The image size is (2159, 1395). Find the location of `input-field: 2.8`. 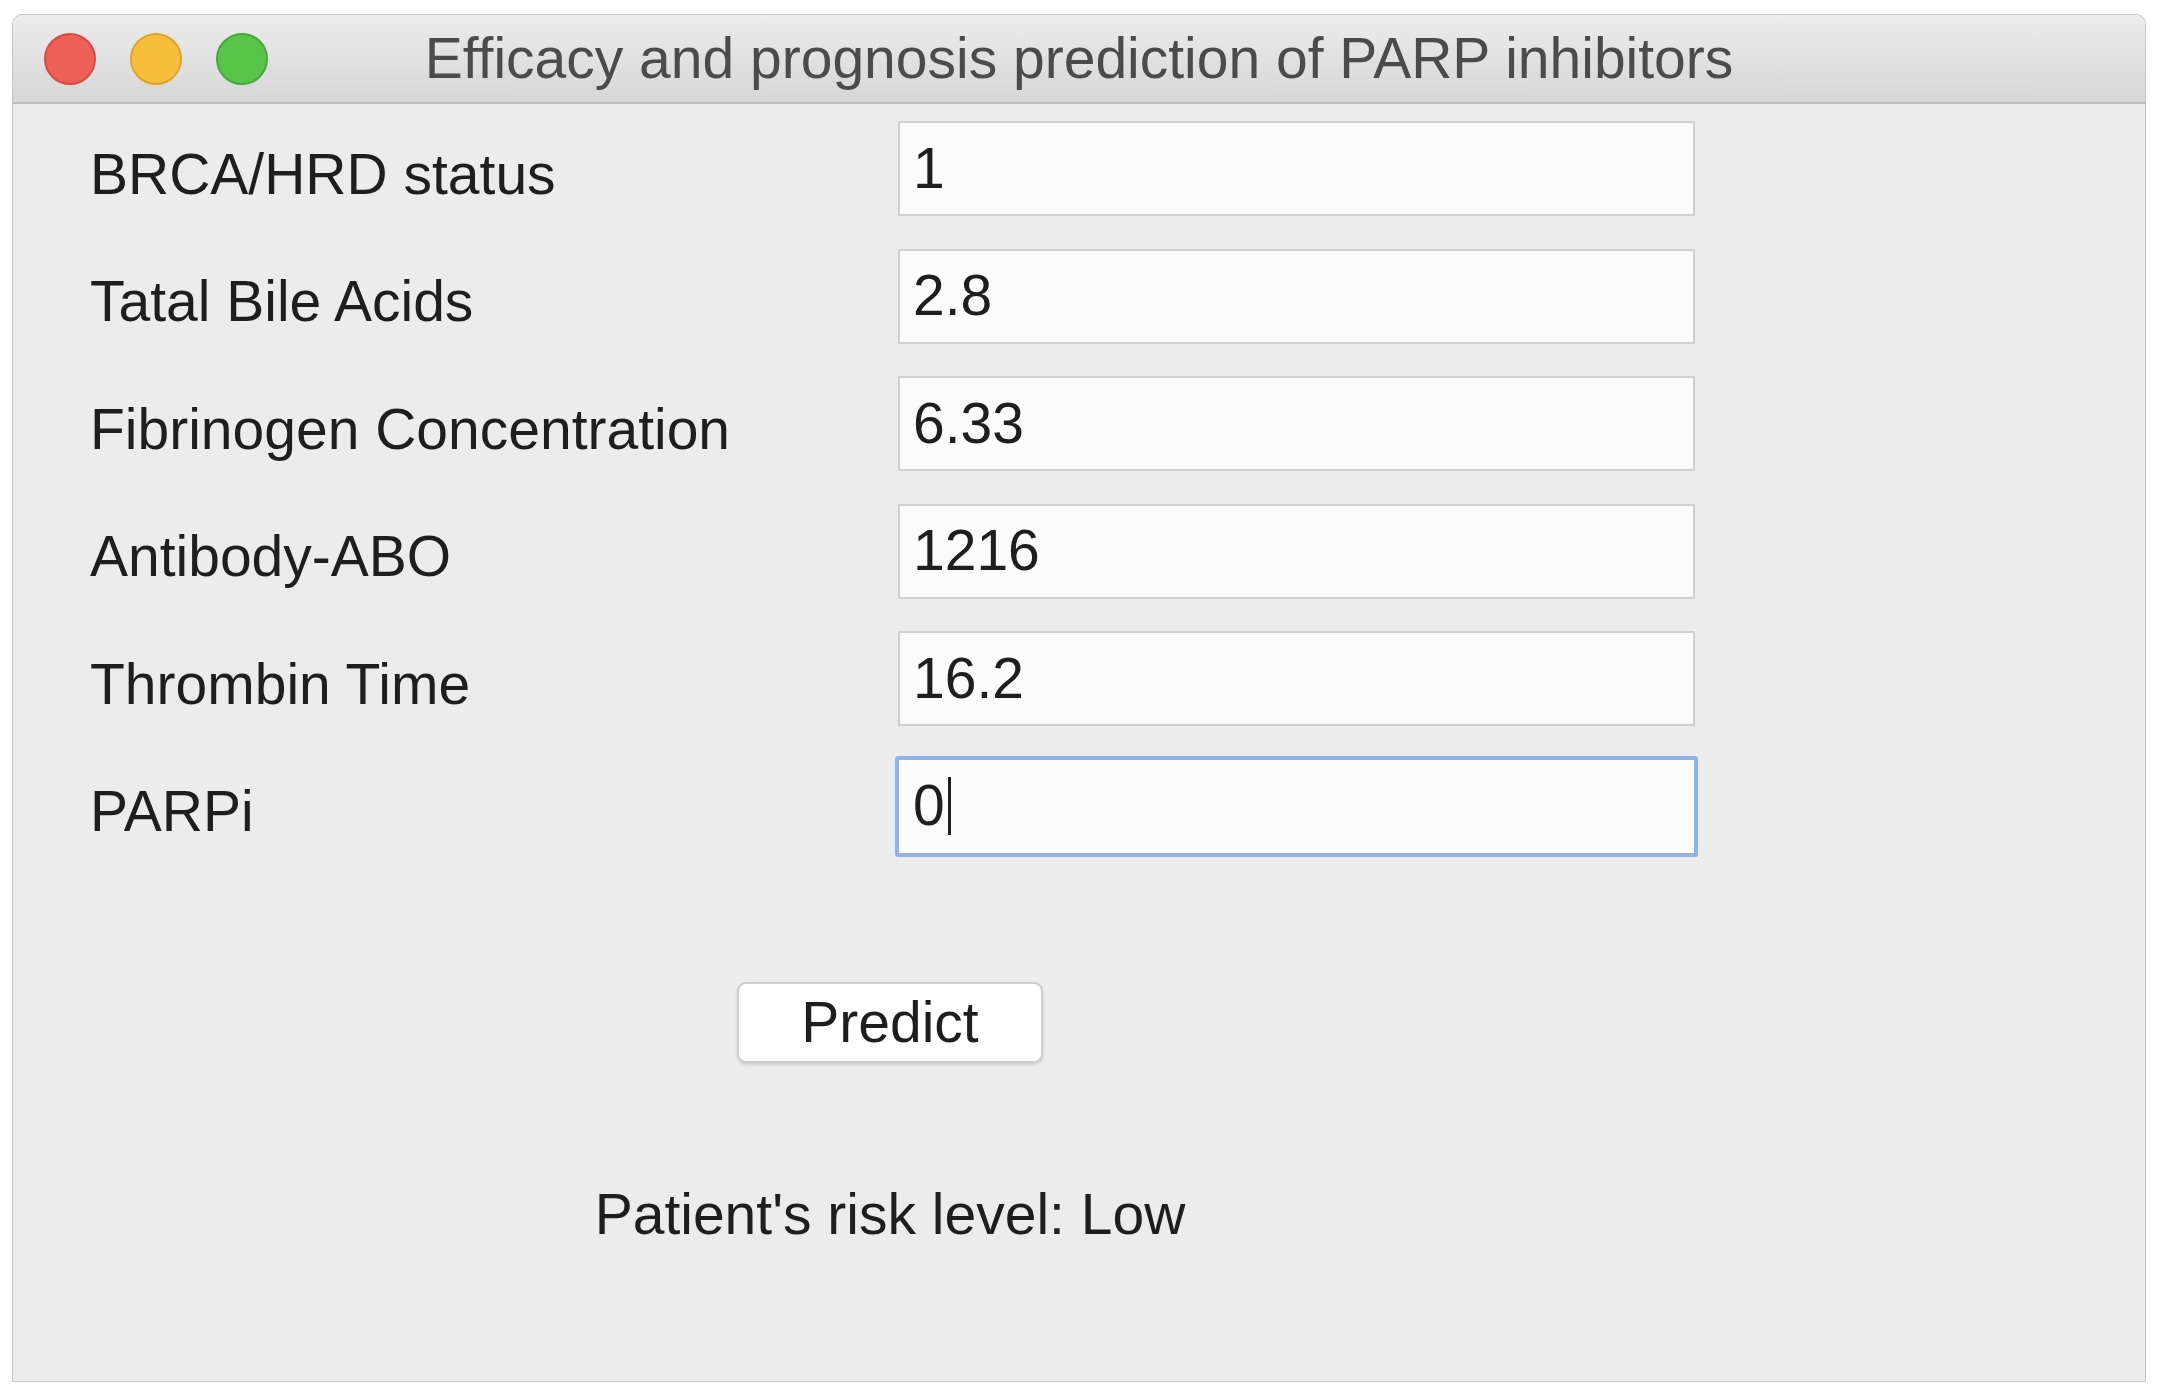

input-field: 2.8 is located at coordinates (1296, 296).